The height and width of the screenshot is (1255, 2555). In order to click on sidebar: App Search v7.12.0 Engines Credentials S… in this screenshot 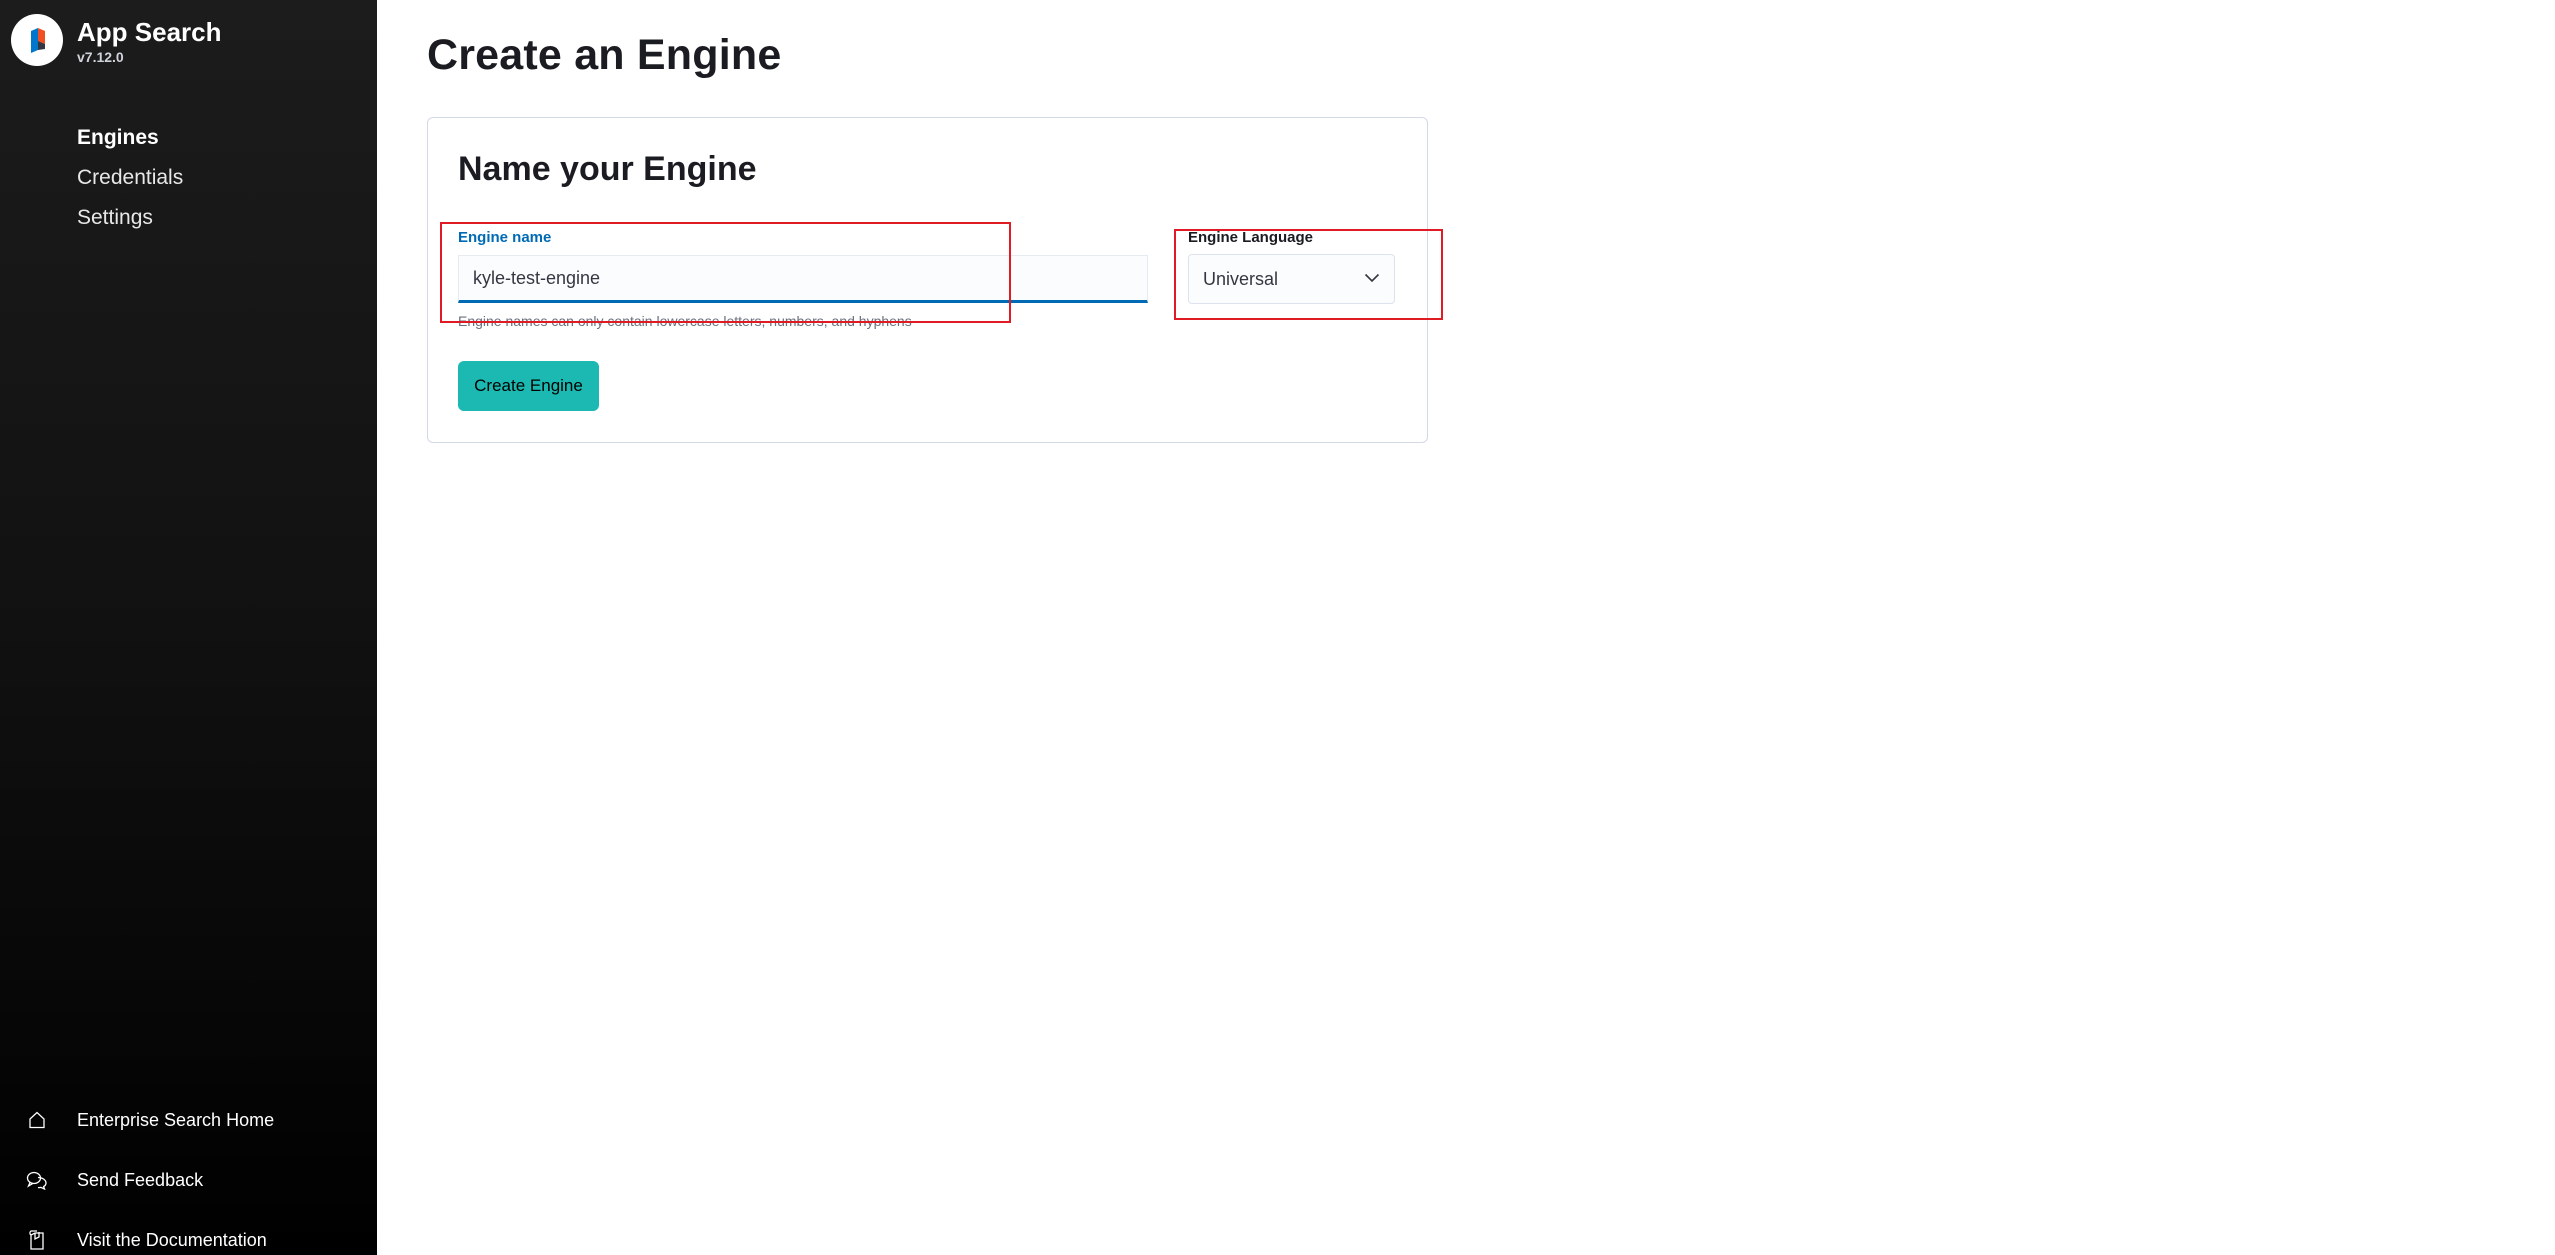, I will do `click(188, 627)`.